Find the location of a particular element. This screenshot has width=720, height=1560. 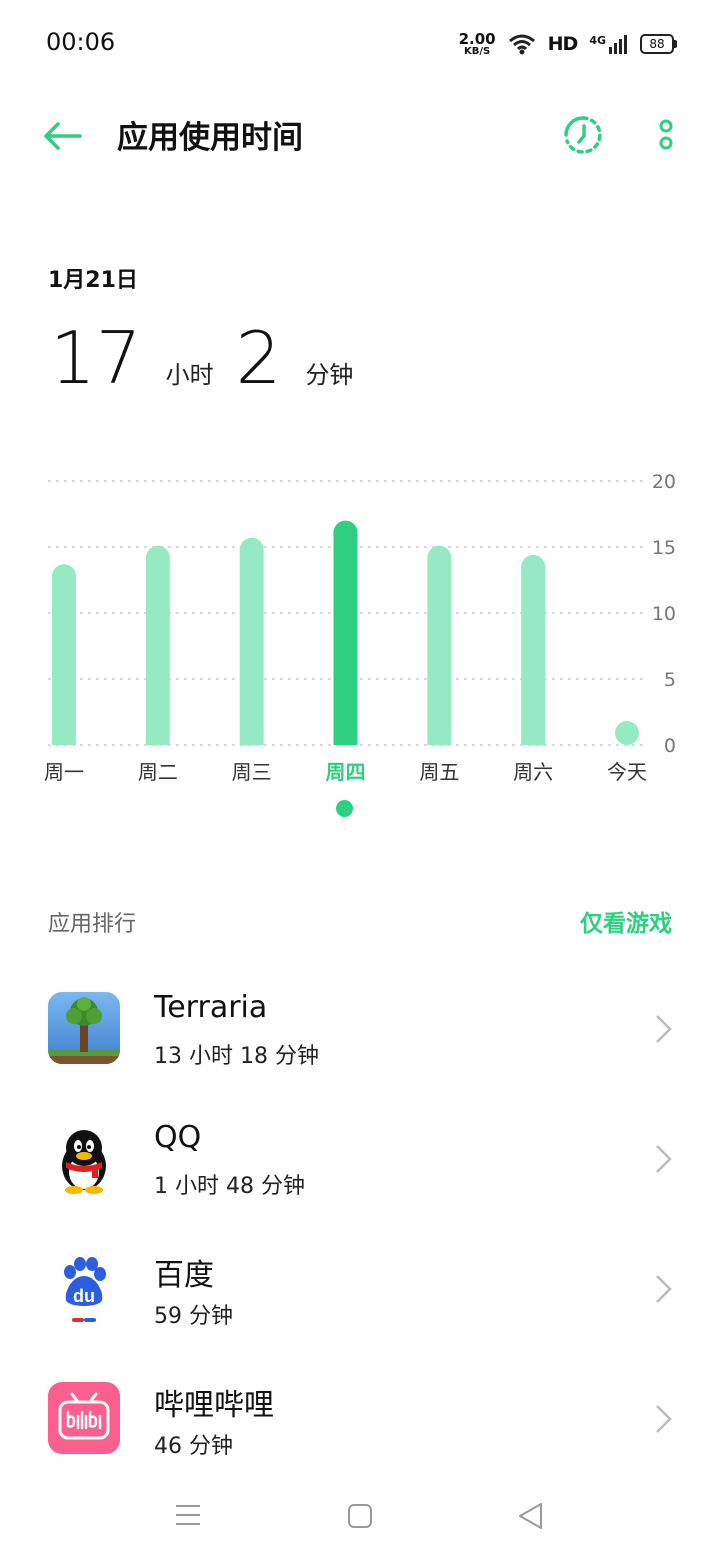

day-label: 周三 is located at coordinates (252, 772).